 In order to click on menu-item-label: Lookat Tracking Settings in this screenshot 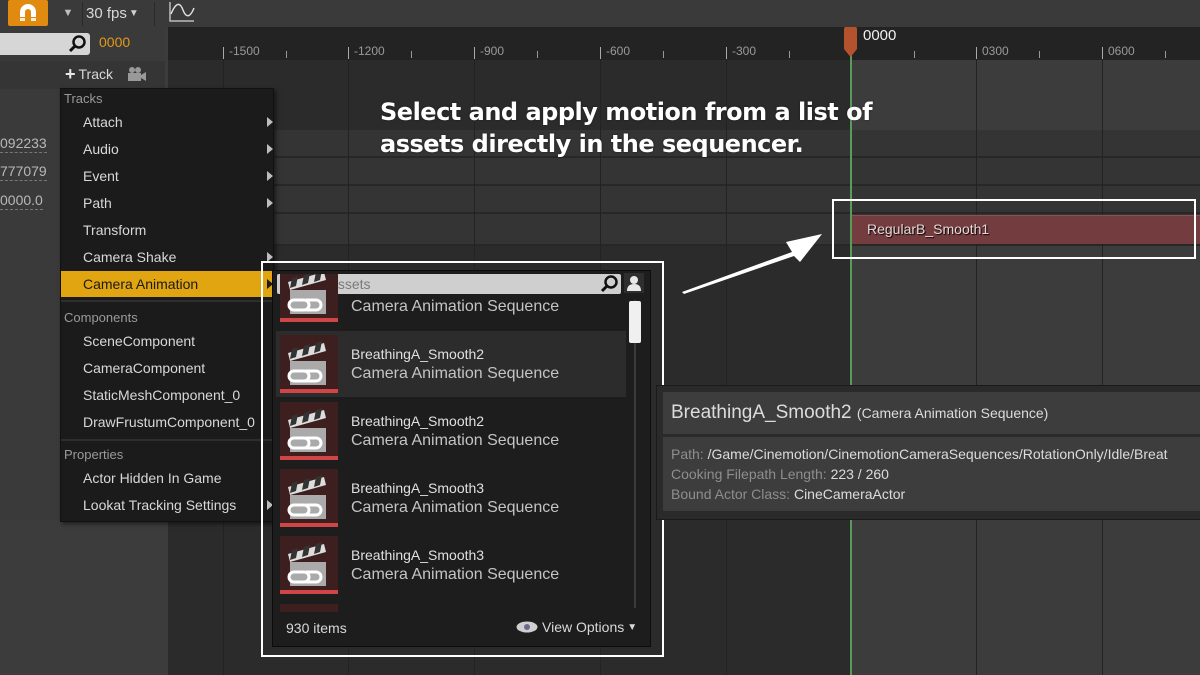, I will do `click(160, 505)`.